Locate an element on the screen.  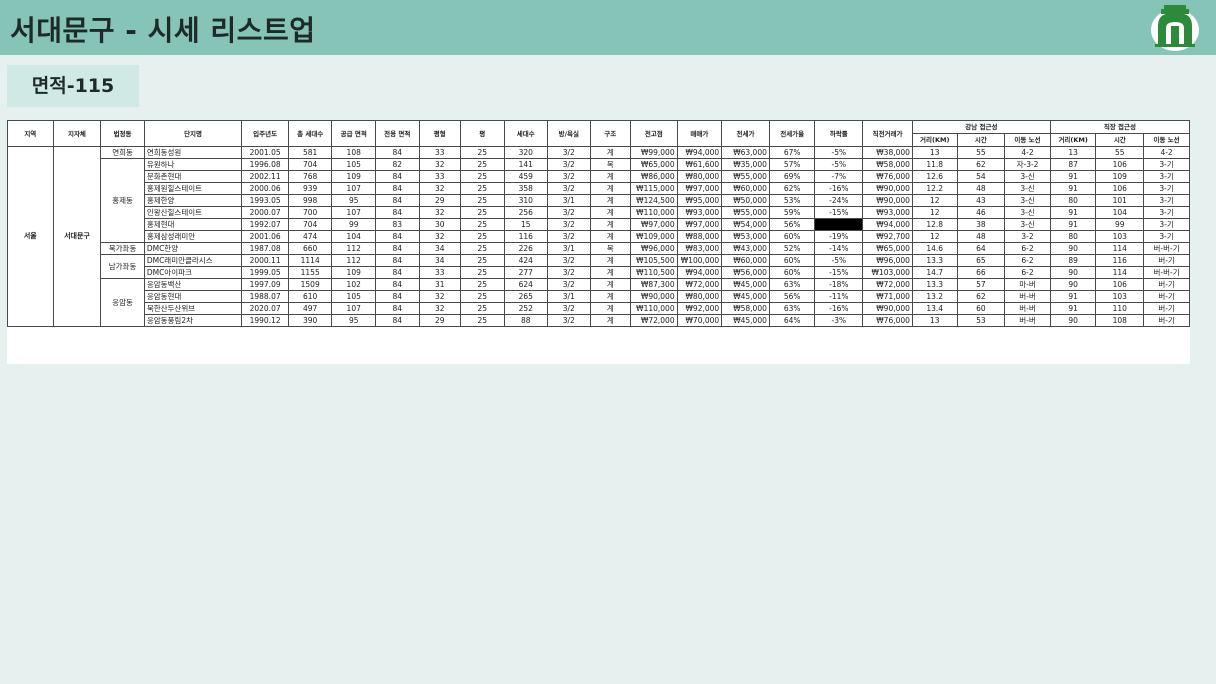
table-cell: 54 is located at coordinates (981, 176).